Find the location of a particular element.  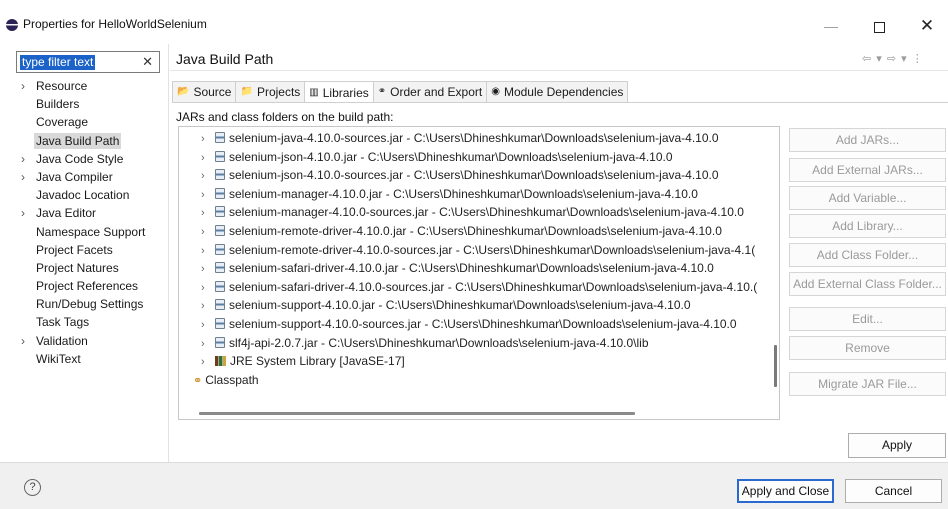

close-button: ✕ is located at coordinates (926, 27).